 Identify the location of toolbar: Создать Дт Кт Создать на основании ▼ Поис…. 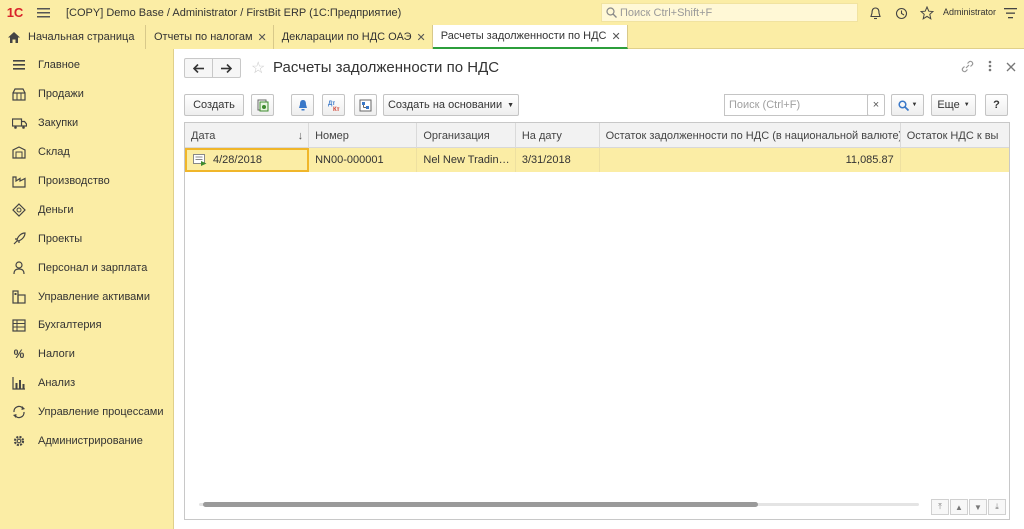
(601, 105).